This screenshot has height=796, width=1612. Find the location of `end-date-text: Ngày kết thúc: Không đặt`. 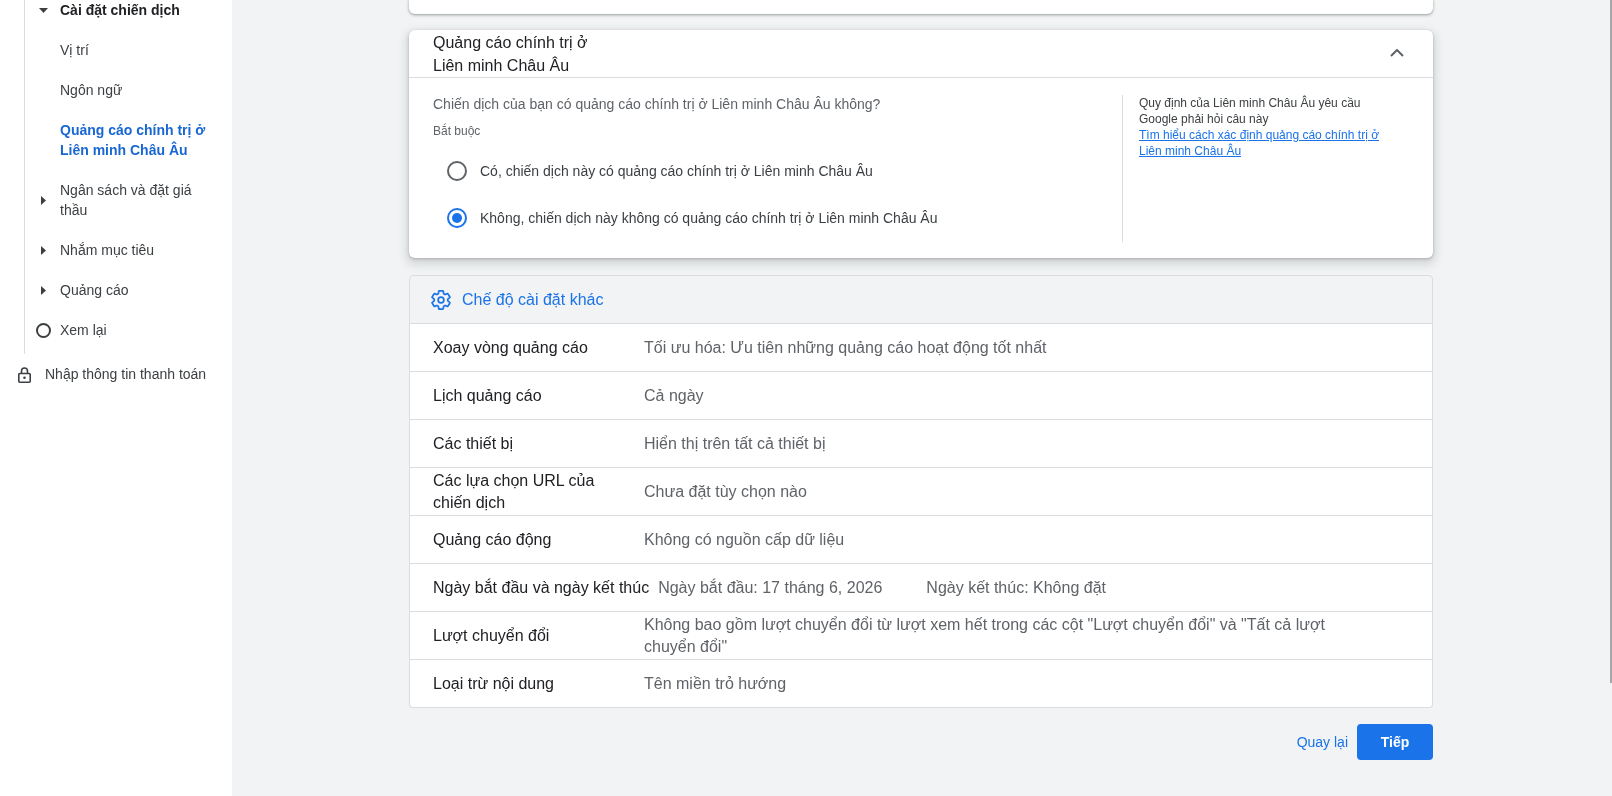

end-date-text: Ngày kết thúc: Không đặt is located at coordinates (1016, 587).